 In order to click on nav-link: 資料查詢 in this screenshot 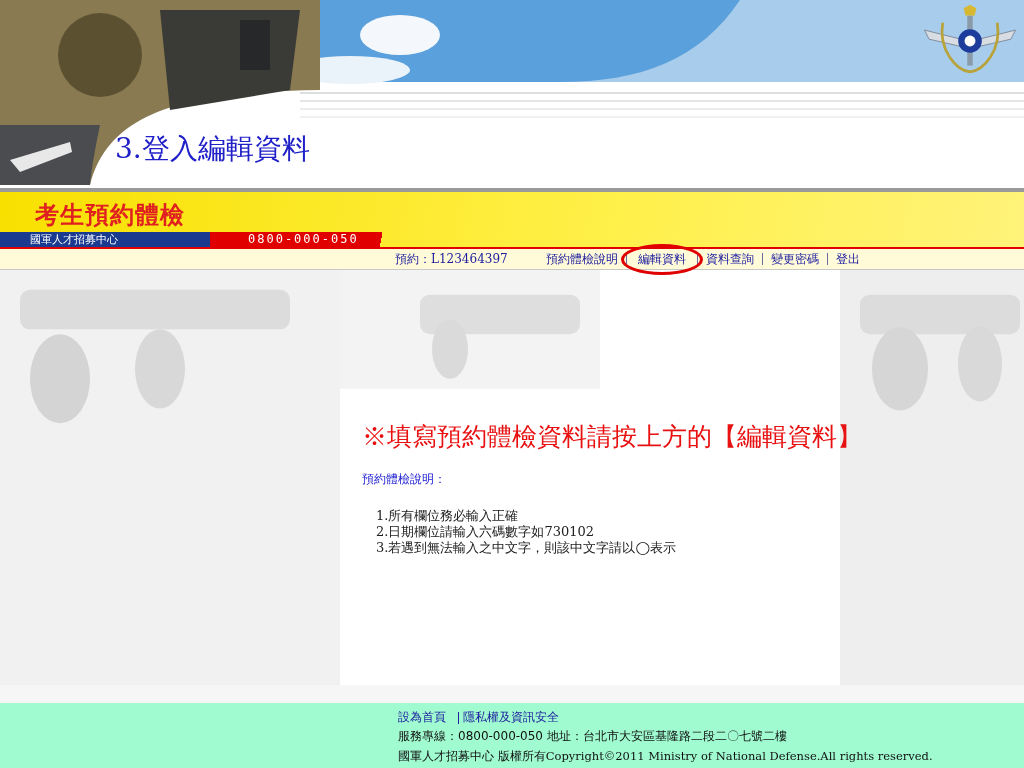, I will do `click(729, 259)`.